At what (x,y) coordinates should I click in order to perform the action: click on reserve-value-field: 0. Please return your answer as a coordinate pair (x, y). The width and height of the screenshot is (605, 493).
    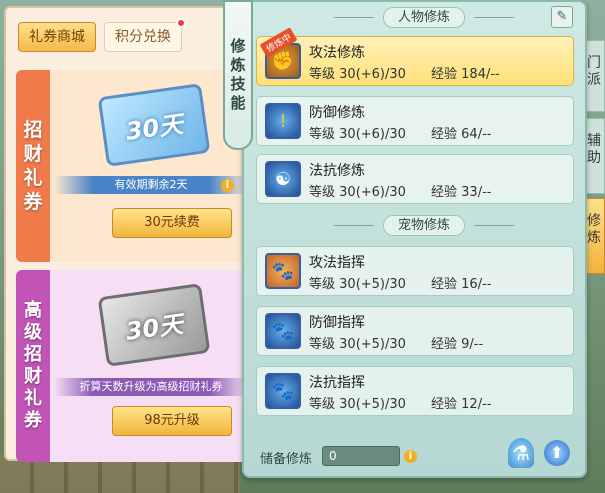
    Looking at the image, I should click on (361, 456).